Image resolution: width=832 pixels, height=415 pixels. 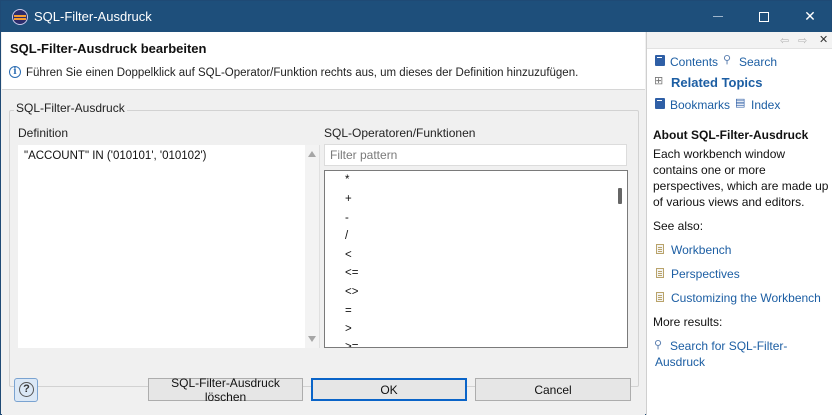 What do you see at coordinates (348, 311) in the screenshot?
I see `list-item-operator: =` at bounding box center [348, 311].